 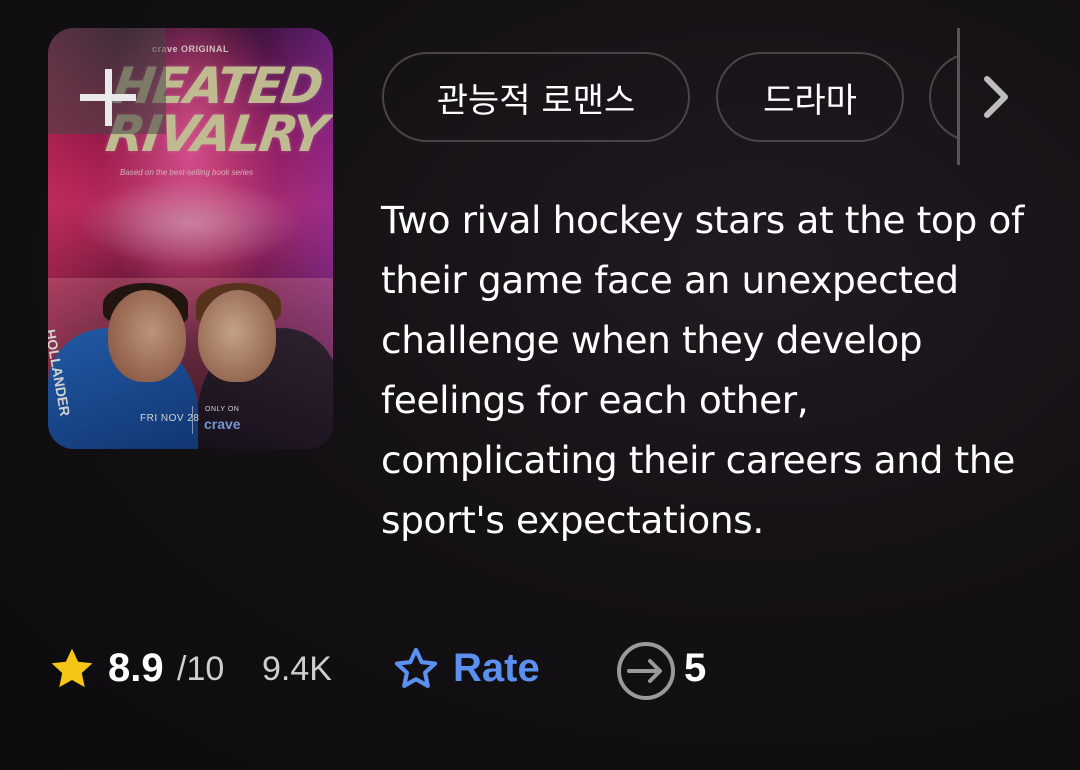 I want to click on rating-max: /10, so click(x=201, y=669).